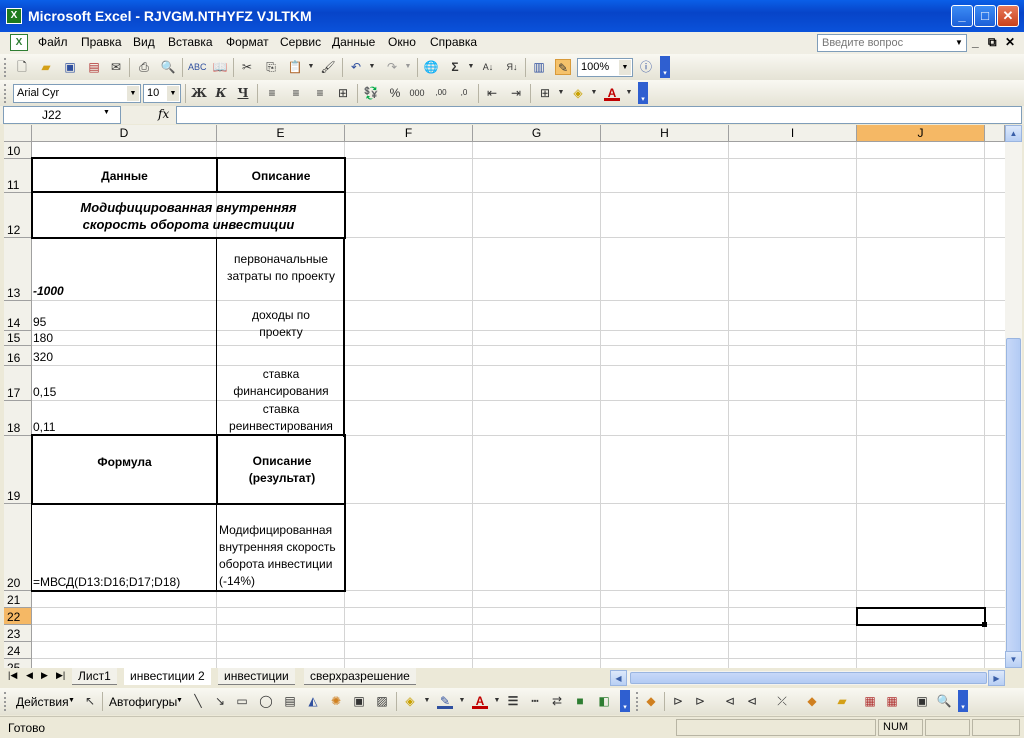 The height and width of the screenshot is (738, 1024). Describe the element at coordinates (700, 701) in the screenshot. I see `remove-precedents-icon: ⊳` at that location.